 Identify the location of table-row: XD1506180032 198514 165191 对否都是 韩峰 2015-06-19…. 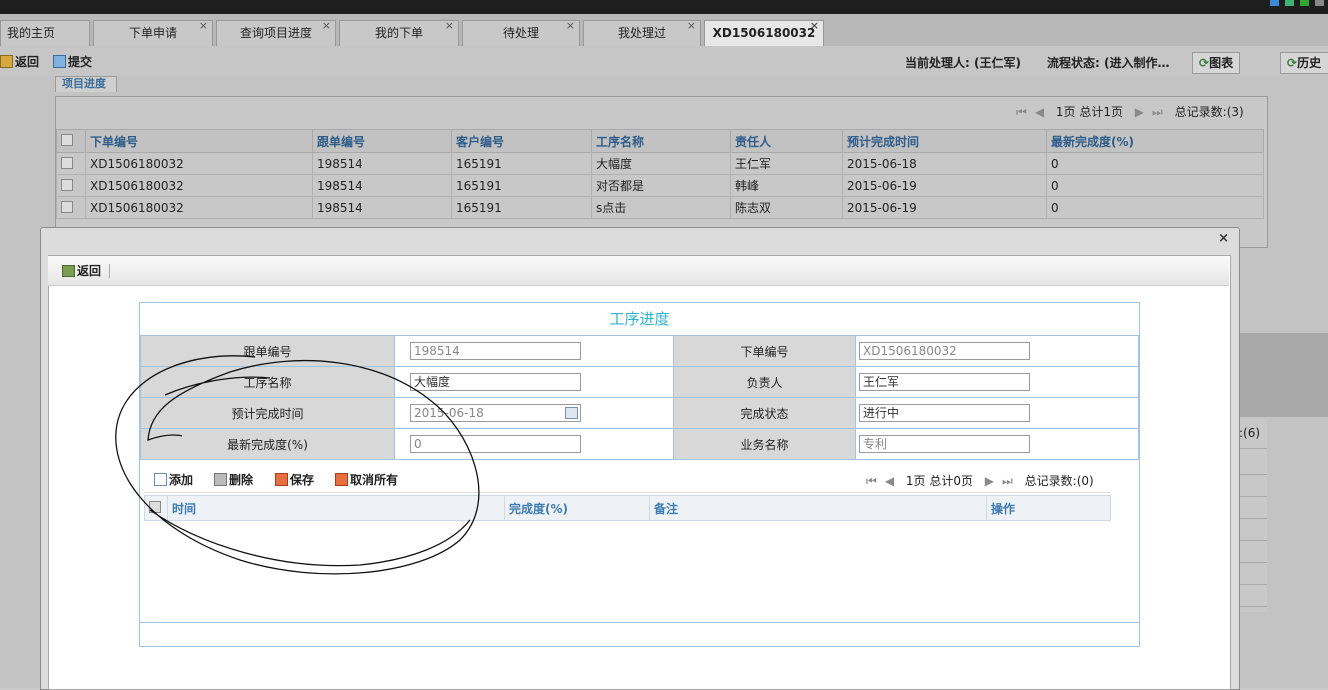
(660, 185).